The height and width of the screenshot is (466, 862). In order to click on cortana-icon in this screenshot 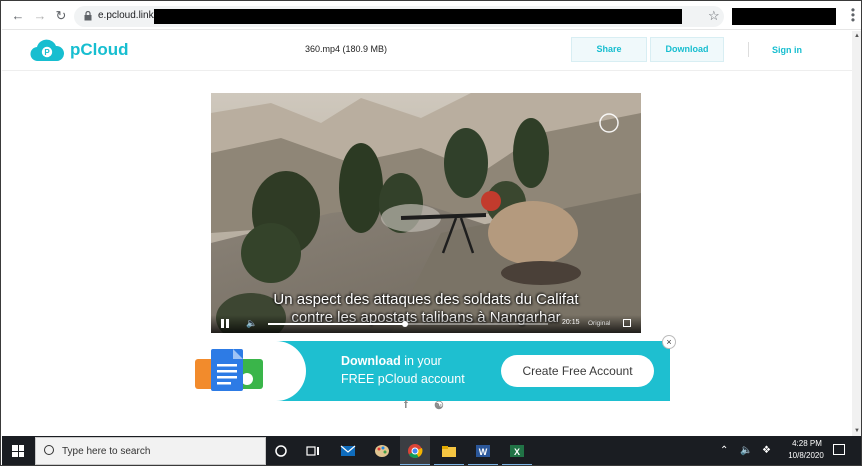, I will do `click(281, 451)`.